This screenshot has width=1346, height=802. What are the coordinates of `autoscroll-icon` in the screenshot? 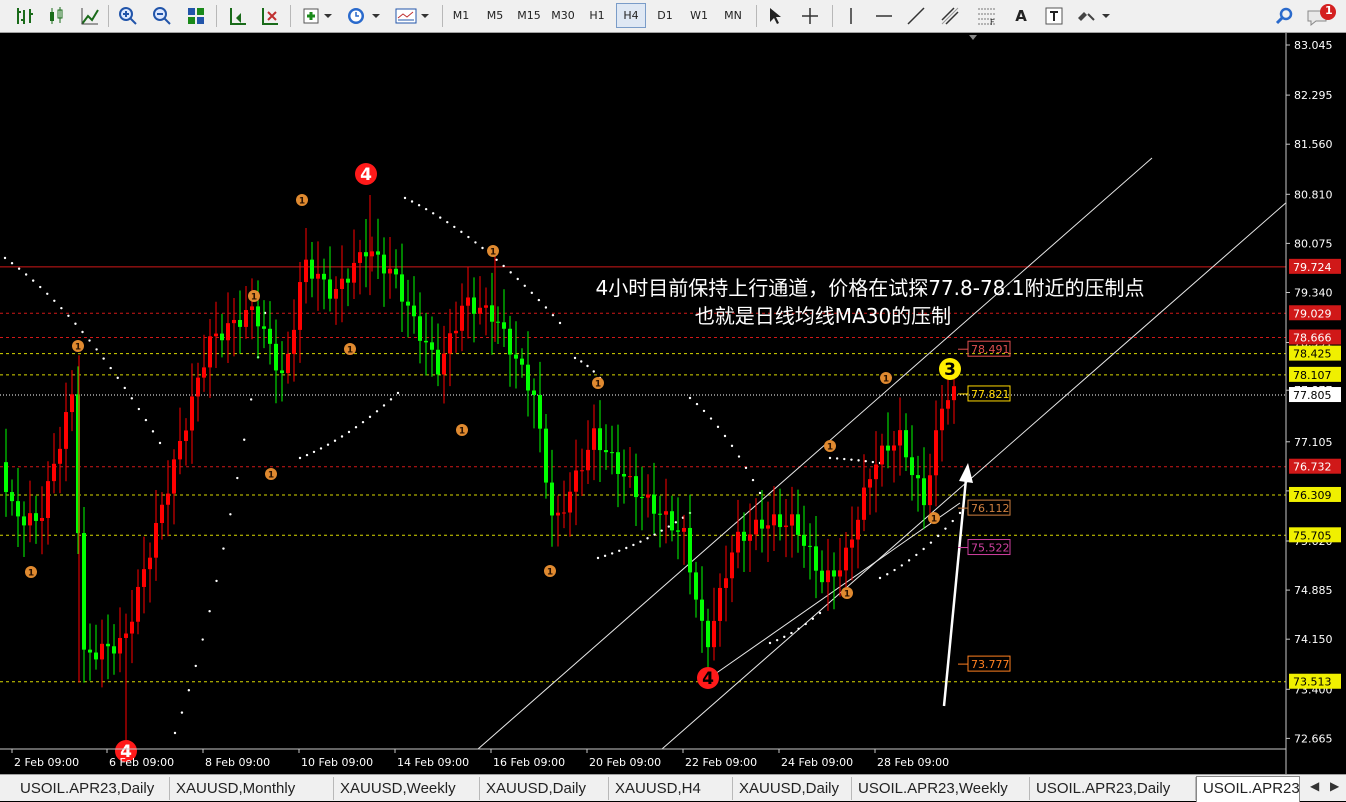 It's located at (270, 15).